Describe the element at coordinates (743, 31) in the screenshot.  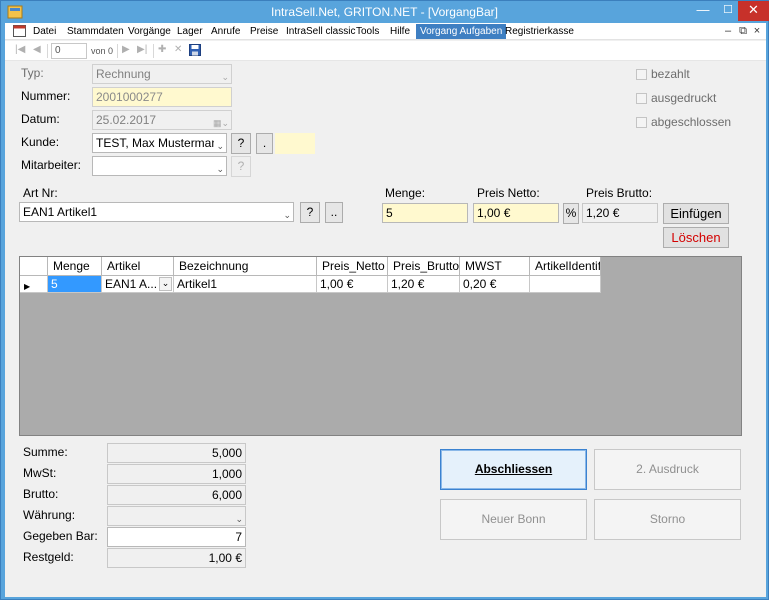
I see `mdi-restore-button: ⧉` at that location.